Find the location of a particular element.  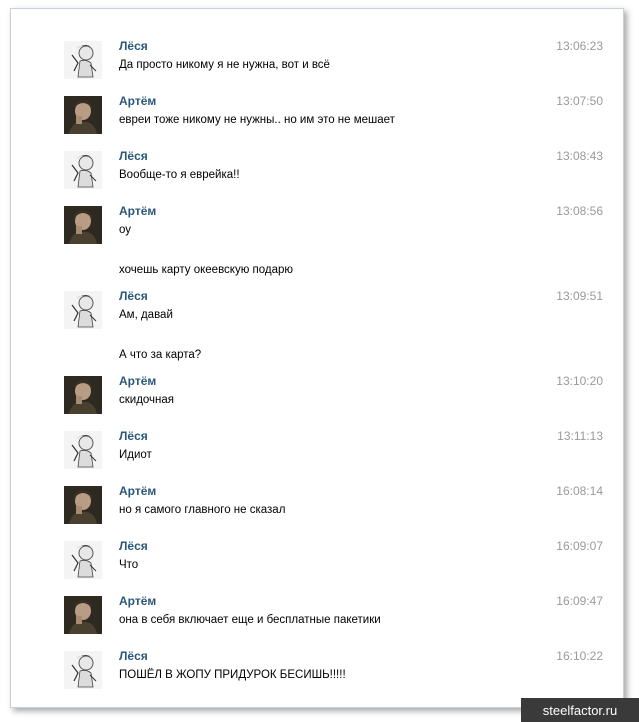

site-watermark: steelfactor.ru is located at coordinates (580, 710).